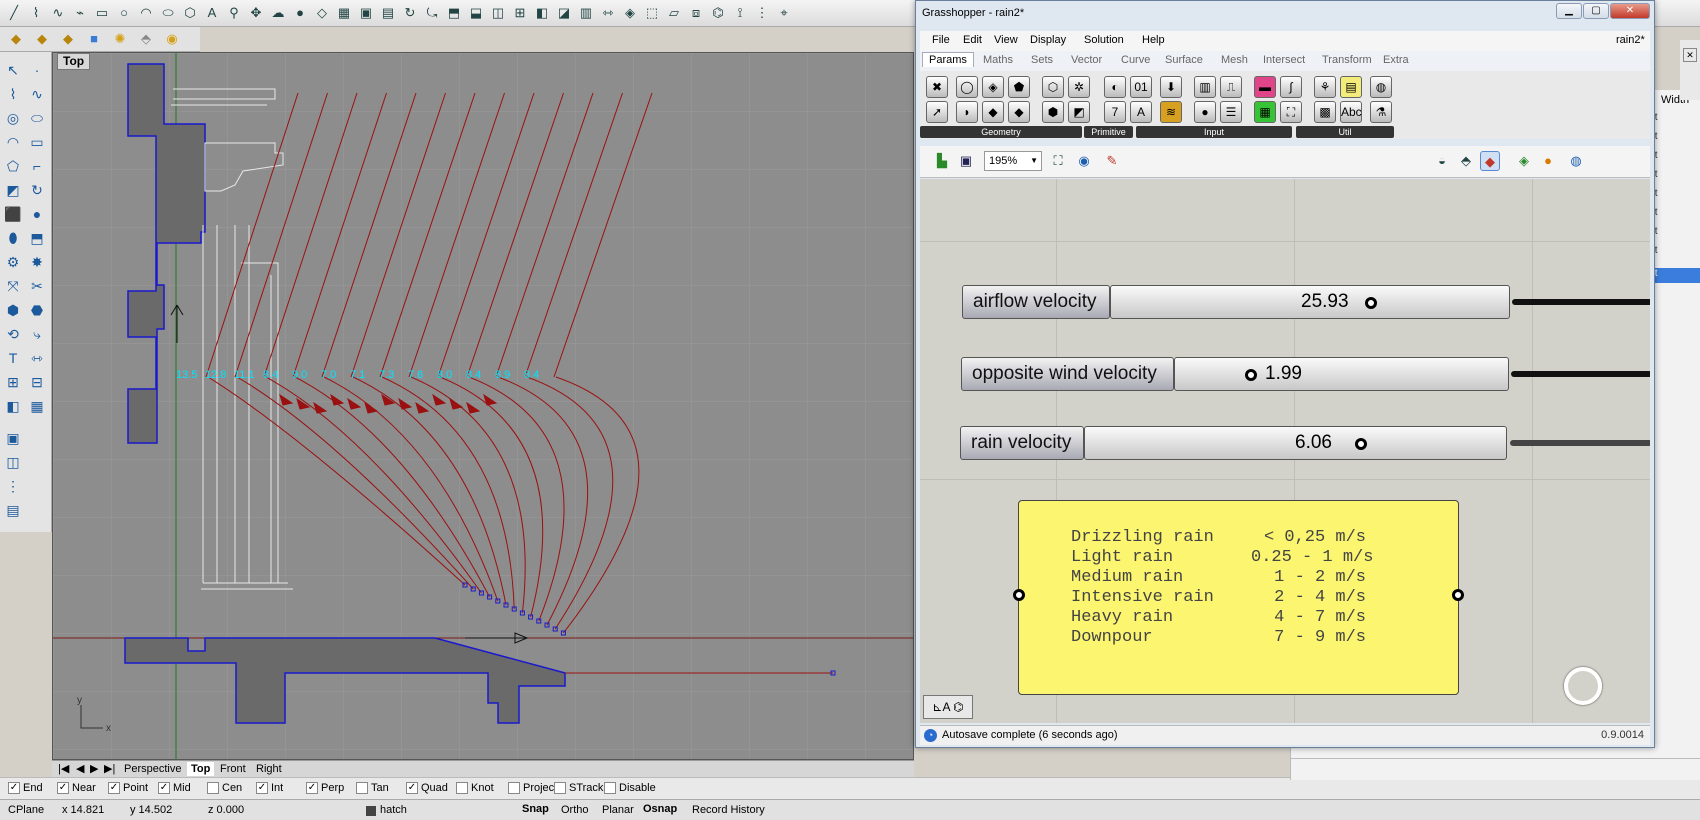  Describe the element at coordinates (109, 769) in the screenshot. I see `last-view-icon: ▶|` at that location.